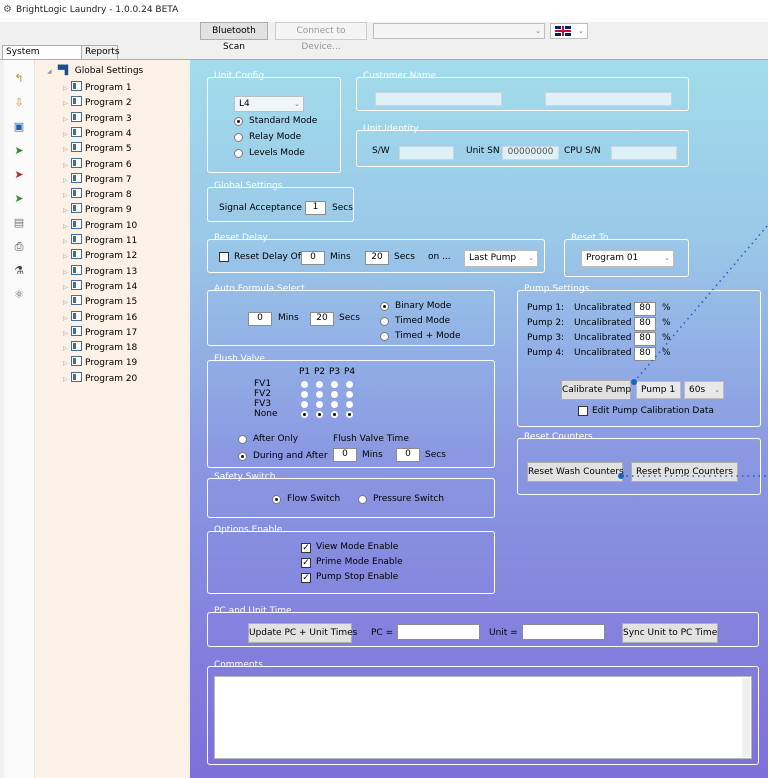 The width and height of the screenshot is (768, 778). What do you see at coordinates (97, 132) in the screenshot?
I see `tree-node-program: ▷ Program 4` at bounding box center [97, 132].